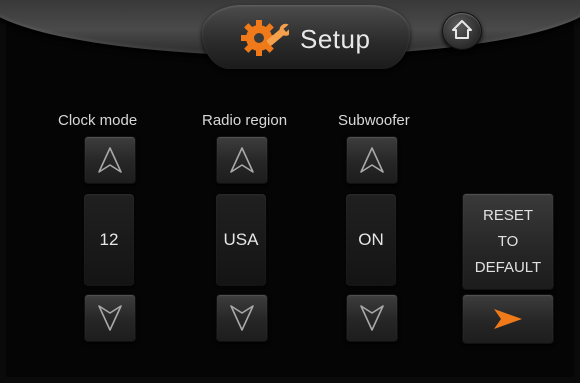  What do you see at coordinates (245, 120) in the screenshot?
I see `radio-region-label: Radio region` at bounding box center [245, 120].